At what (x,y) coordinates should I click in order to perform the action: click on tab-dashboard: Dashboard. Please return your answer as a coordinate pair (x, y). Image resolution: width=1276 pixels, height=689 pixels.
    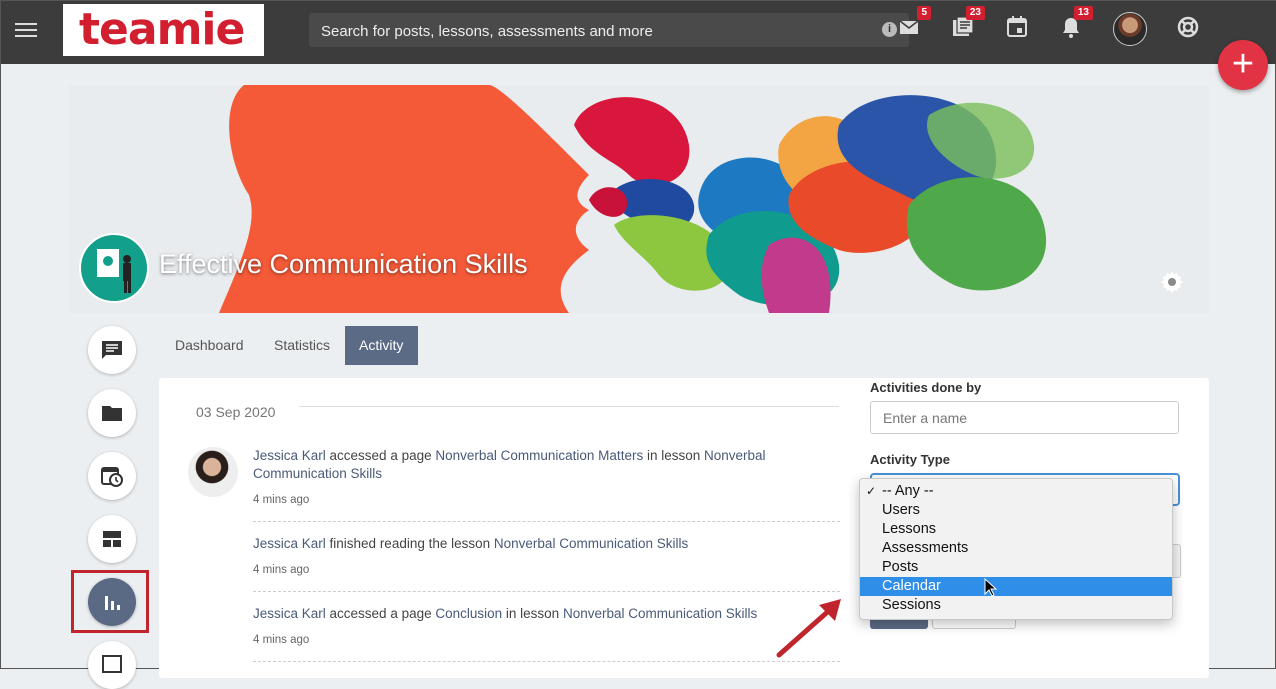
    Looking at the image, I should click on (209, 345).